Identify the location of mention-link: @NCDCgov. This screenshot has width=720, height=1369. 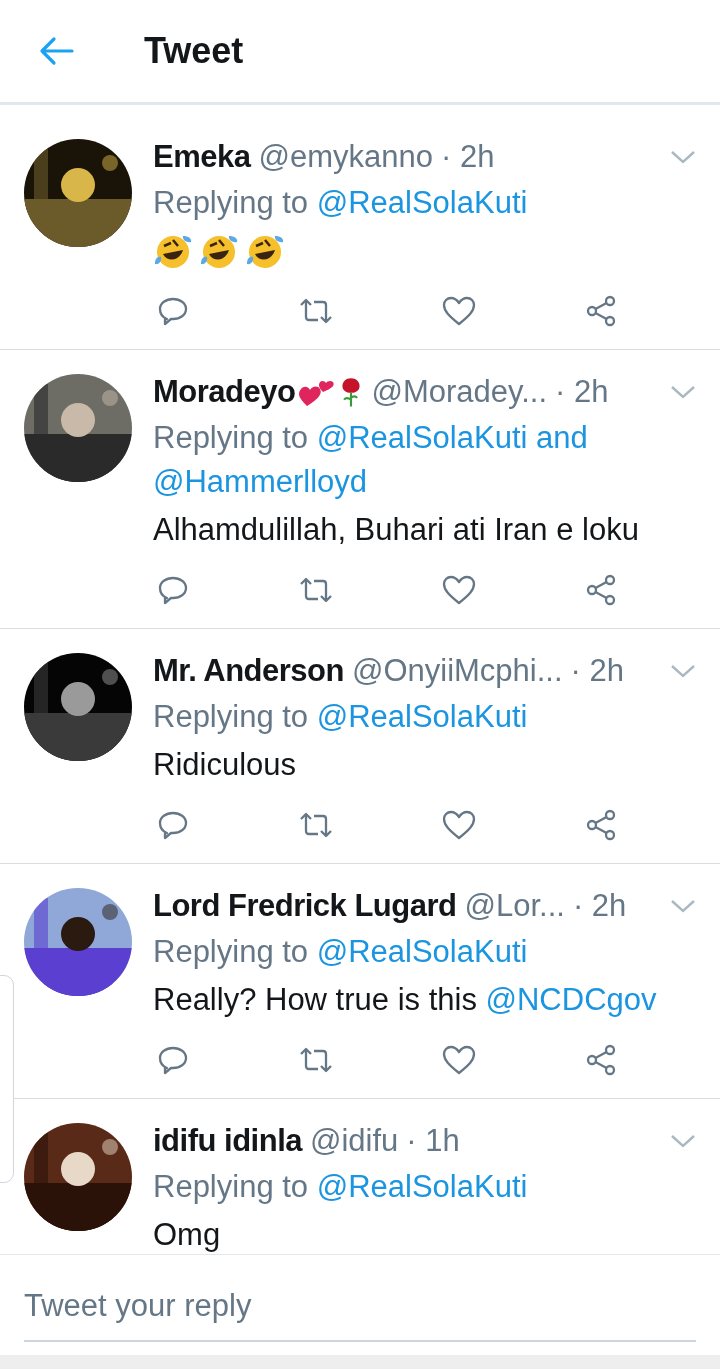
(571, 999).